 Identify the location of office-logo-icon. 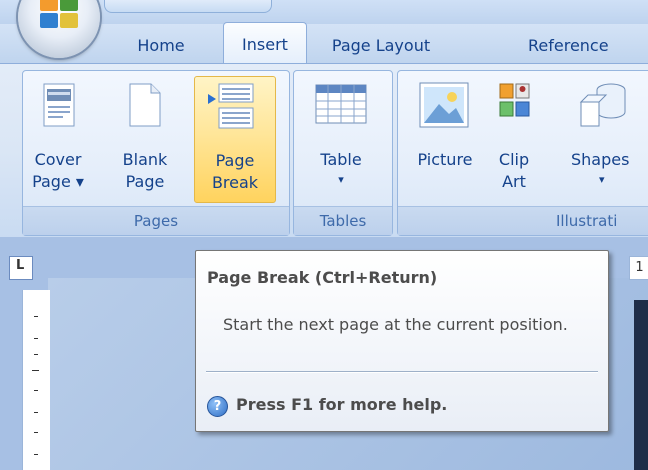
(59, 15).